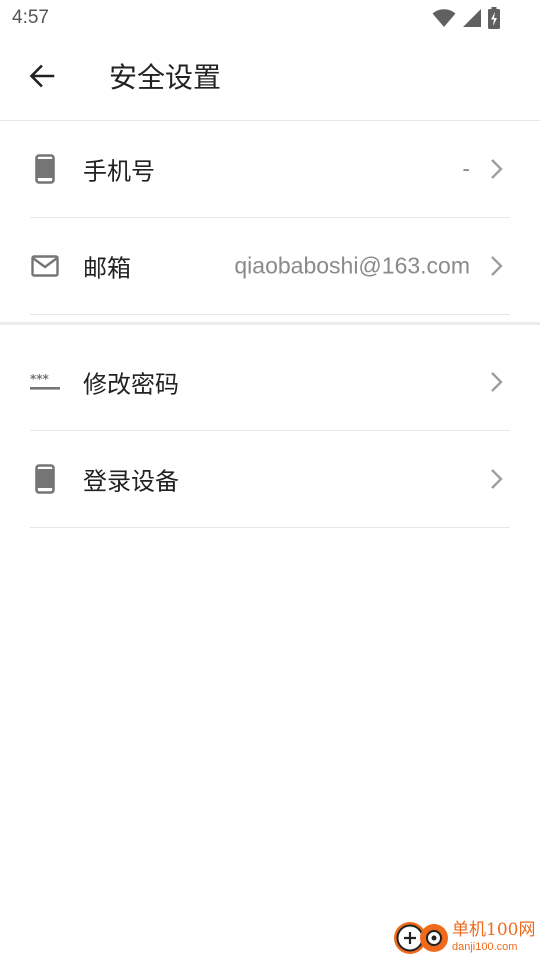 The image size is (540, 964). Describe the element at coordinates (45, 266) in the screenshot. I see `mail-icon` at that location.